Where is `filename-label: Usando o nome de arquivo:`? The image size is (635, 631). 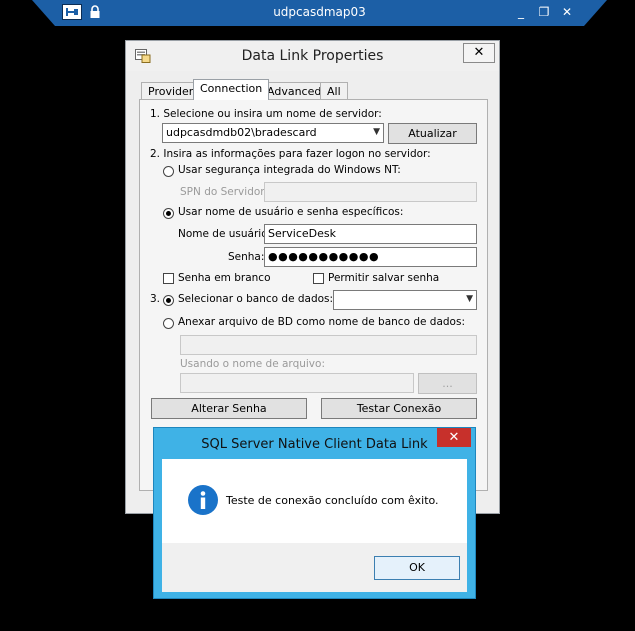 filename-label: Usando o nome de arquivo: is located at coordinates (252, 364).